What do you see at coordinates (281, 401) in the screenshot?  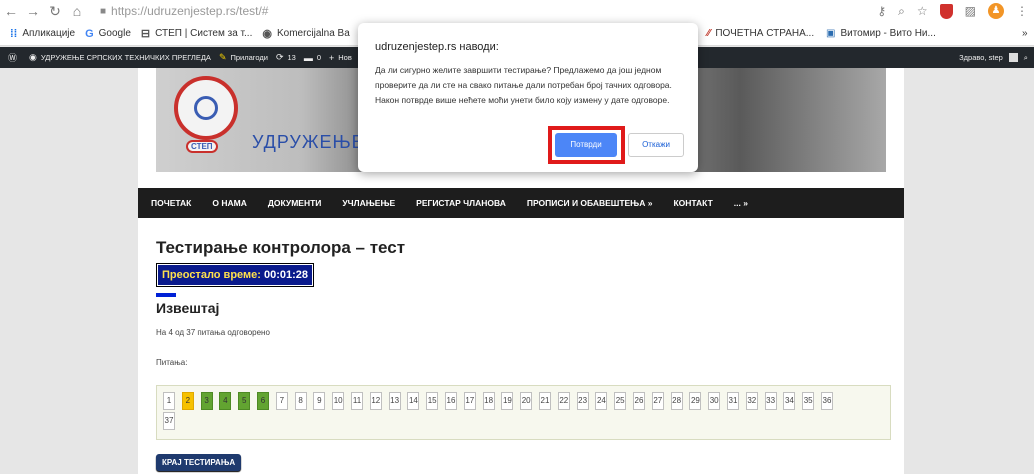 I see `question-button: 7` at bounding box center [281, 401].